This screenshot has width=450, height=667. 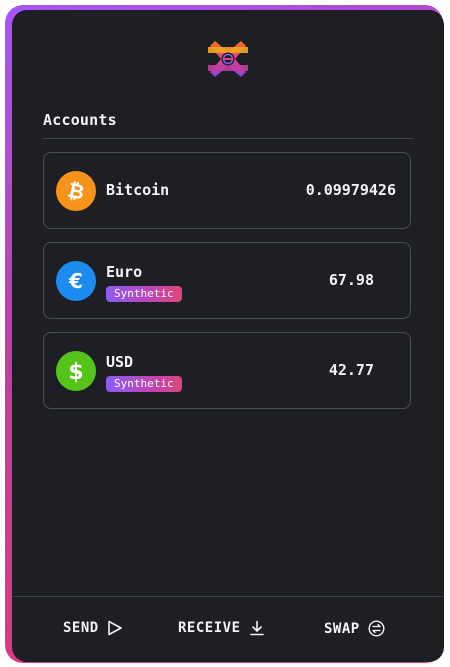 I want to click on account-card-euro: € Euro Synthetic 67.98, so click(x=227, y=280).